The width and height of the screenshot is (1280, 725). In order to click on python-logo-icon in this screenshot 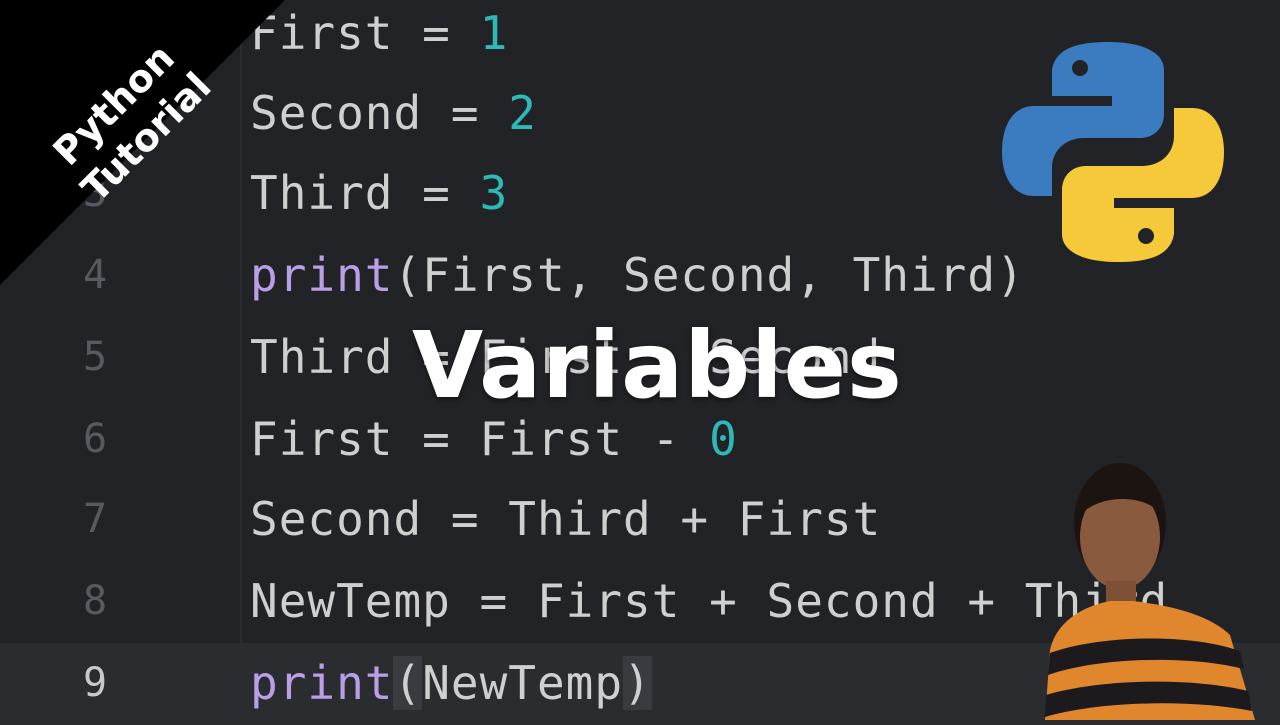, I will do `click(1113, 152)`.